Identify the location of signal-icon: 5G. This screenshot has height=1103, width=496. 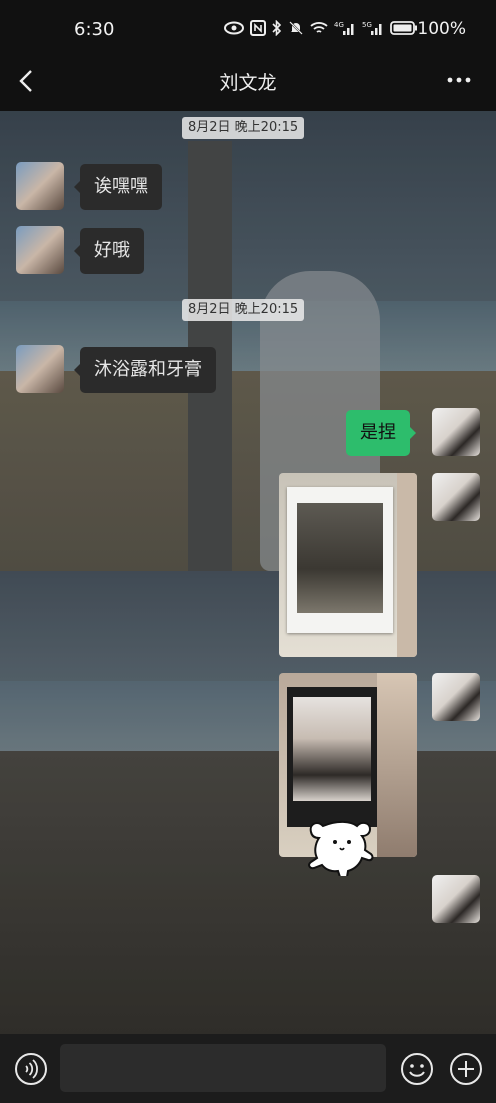
(372, 28).